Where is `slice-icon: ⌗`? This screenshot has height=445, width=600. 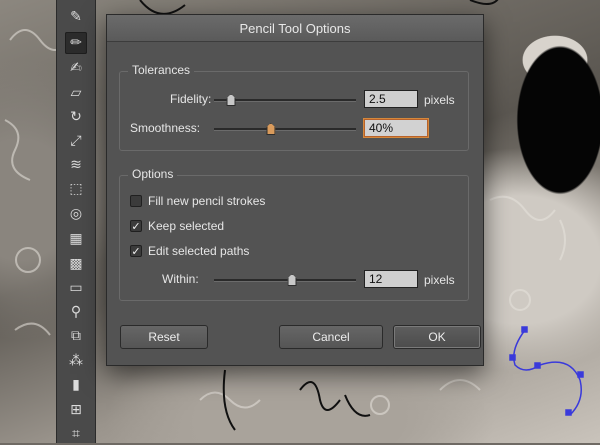 slice-icon: ⌗ is located at coordinates (76, 434).